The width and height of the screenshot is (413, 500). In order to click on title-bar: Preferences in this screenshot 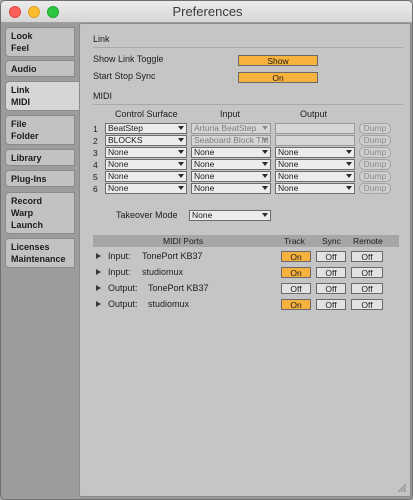, I will do `click(206, 12)`.